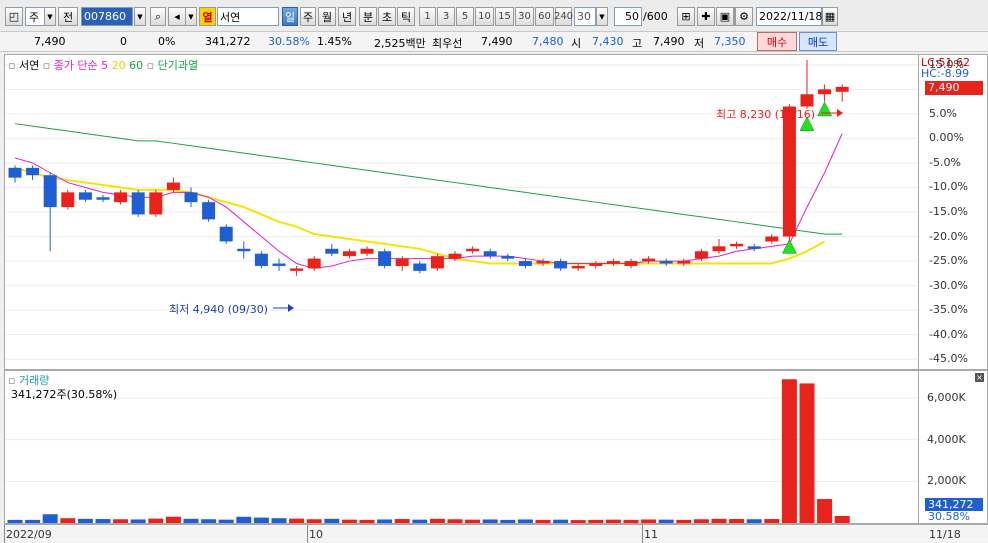 Image resolution: width=988 pixels, height=543 pixels. I want to click on save-icon: ▣, so click(725, 16).